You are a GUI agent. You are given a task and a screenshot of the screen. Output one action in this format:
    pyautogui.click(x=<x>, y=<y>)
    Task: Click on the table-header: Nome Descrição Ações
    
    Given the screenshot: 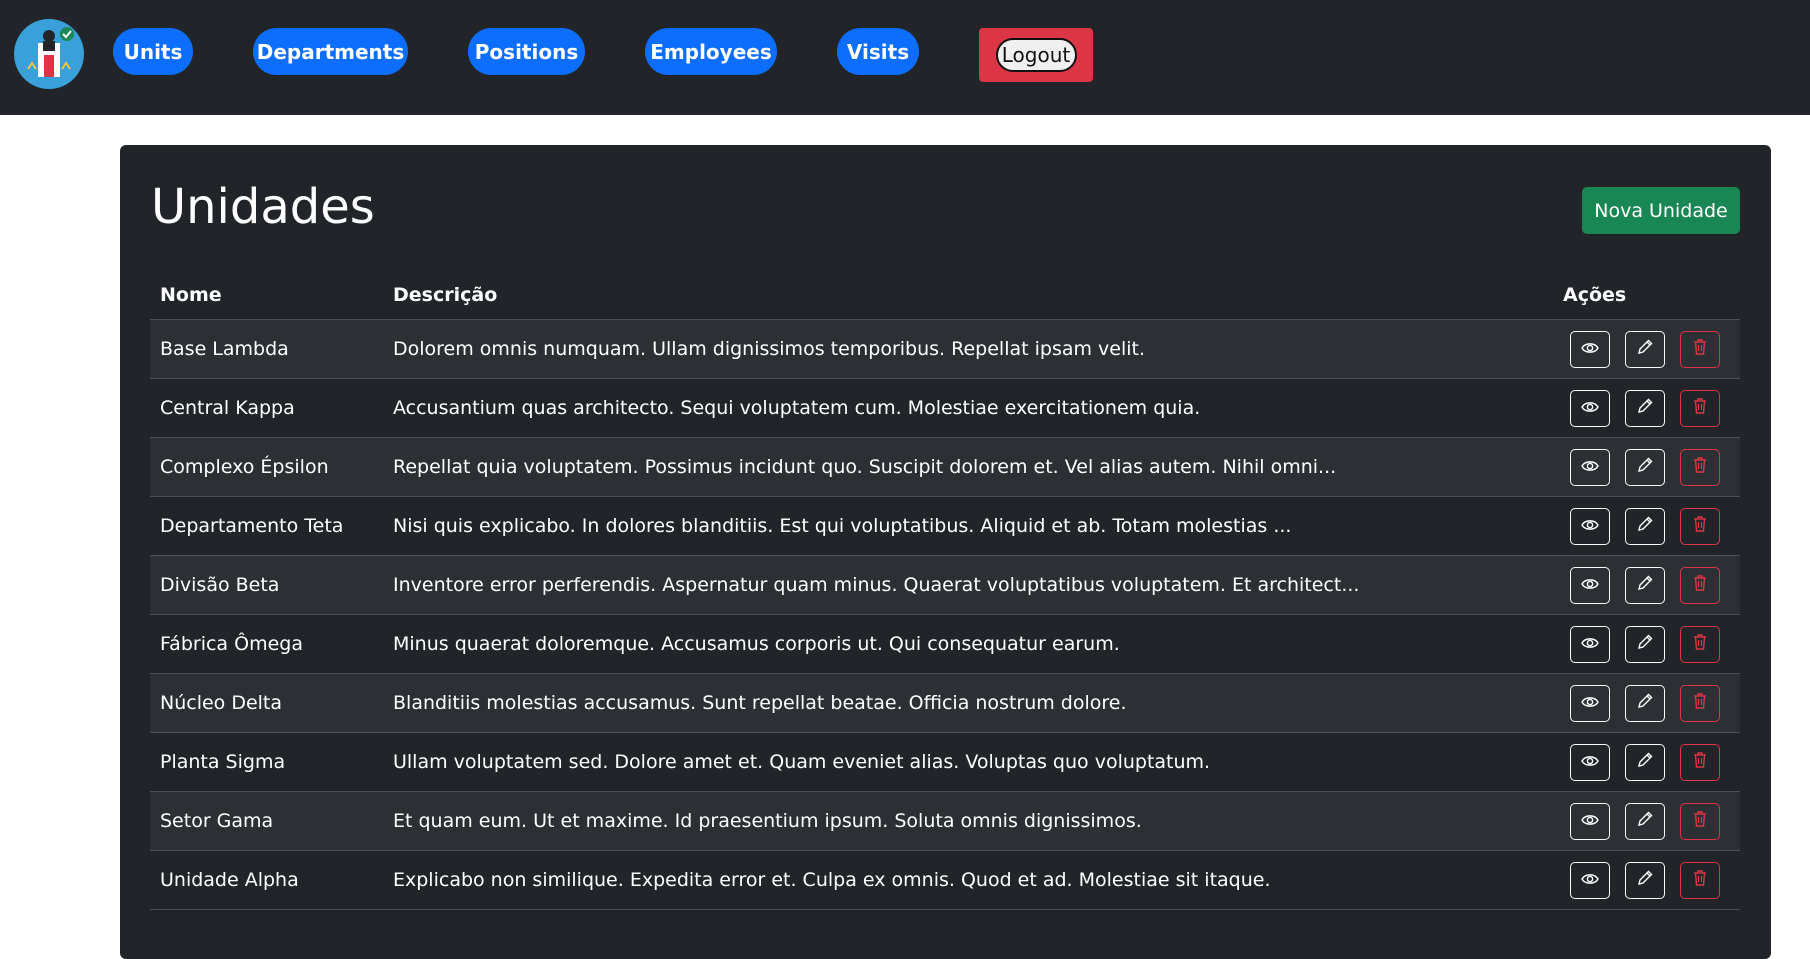 What is the action you would take?
    pyautogui.click(x=945, y=295)
    